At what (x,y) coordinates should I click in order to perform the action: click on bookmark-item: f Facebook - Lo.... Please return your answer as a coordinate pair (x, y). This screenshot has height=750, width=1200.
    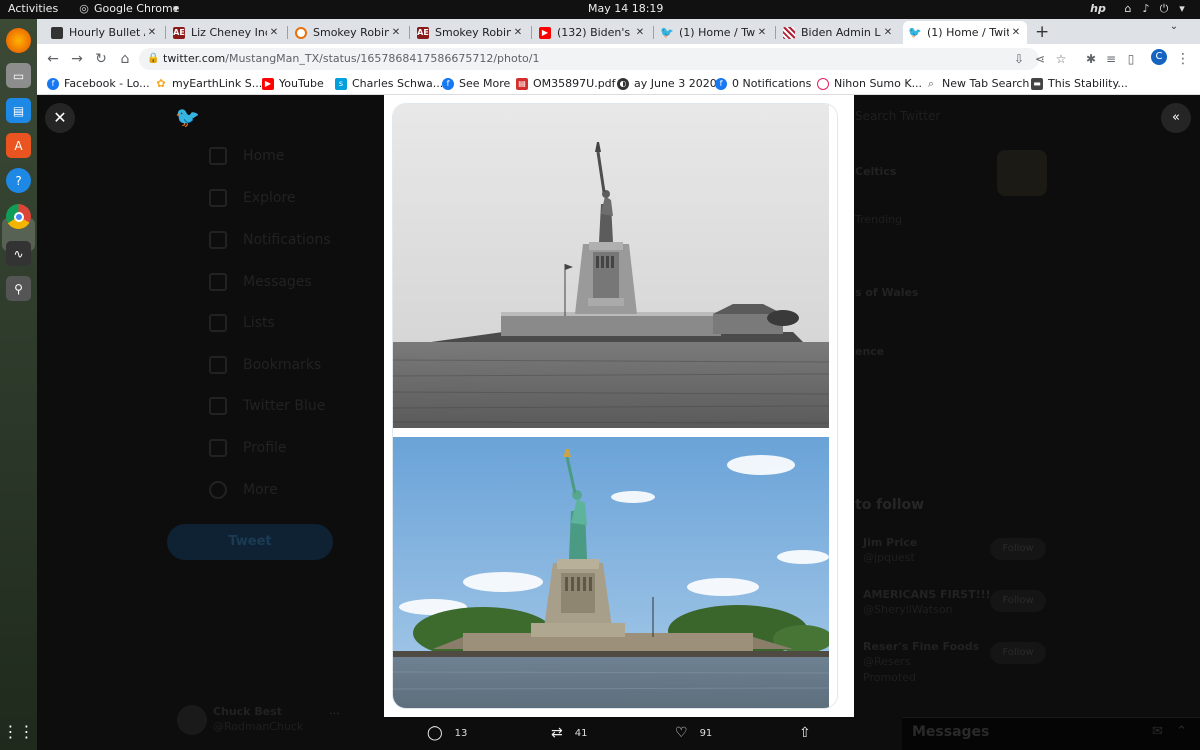
    Looking at the image, I should click on (98, 83).